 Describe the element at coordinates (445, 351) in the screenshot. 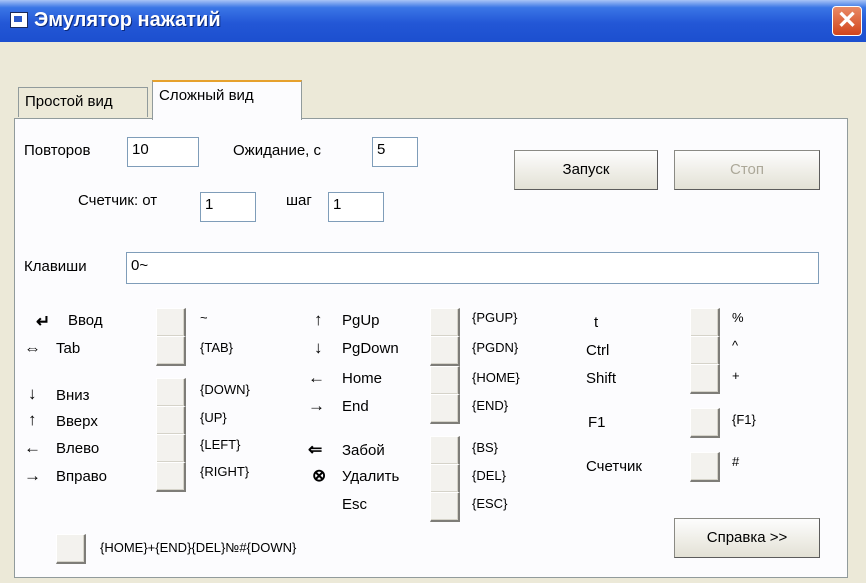

I see `key-button-pgdown` at that location.